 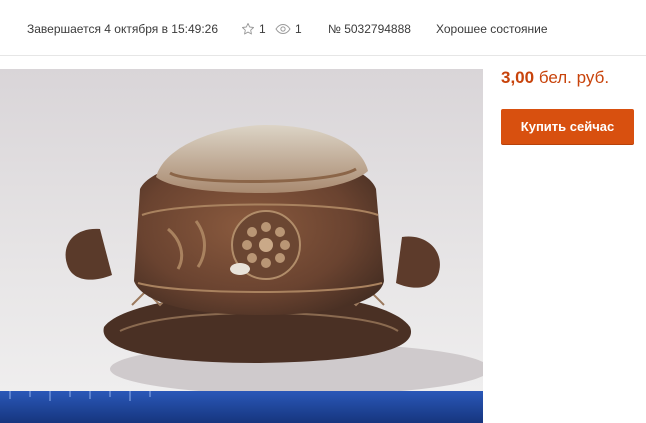 What do you see at coordinates (283, 29) in the screenshot?
I see `eye-icon` at bounding box center [283, 29].